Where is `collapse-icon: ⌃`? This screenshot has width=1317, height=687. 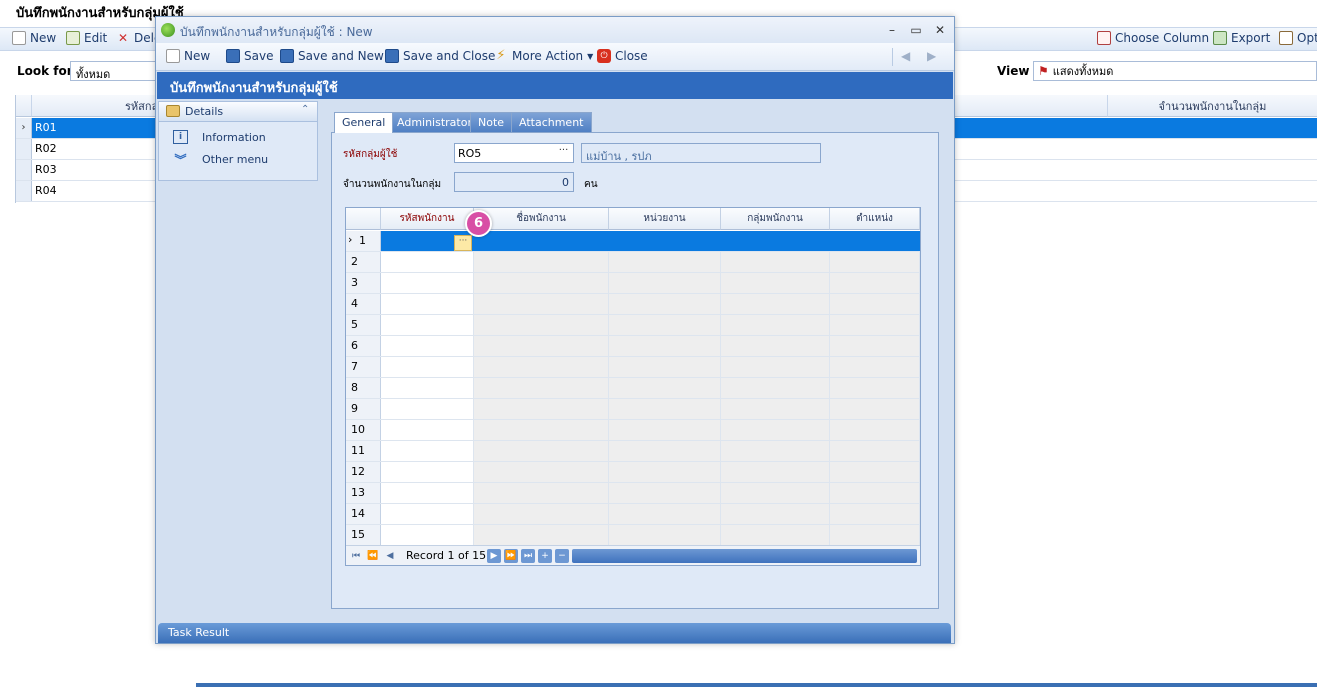
collapse-icon: ⌃ is located at coordinates (305, 109).